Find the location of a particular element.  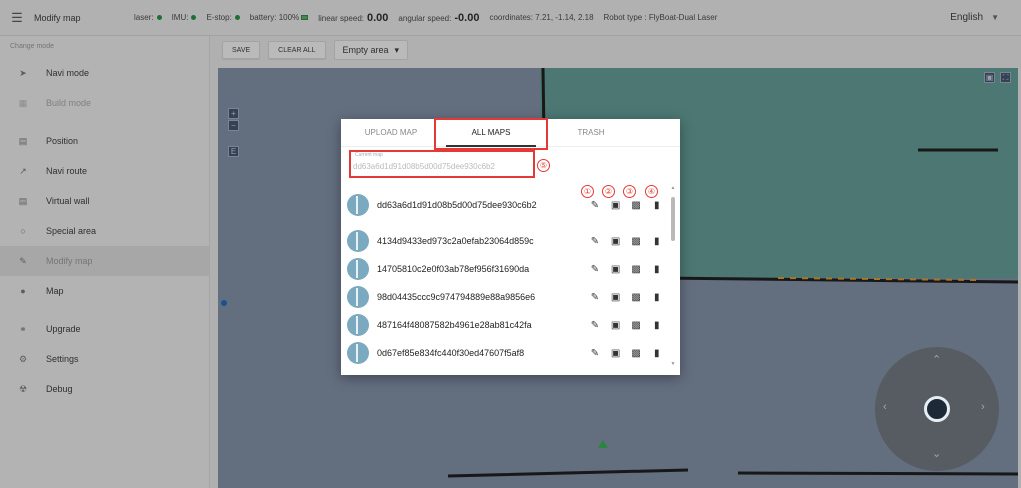

map-list-item: 14705810c2e0f03ab78ef956f31690da ✎ ▣ ▩ ▮ is located at coordinates (507, 269).